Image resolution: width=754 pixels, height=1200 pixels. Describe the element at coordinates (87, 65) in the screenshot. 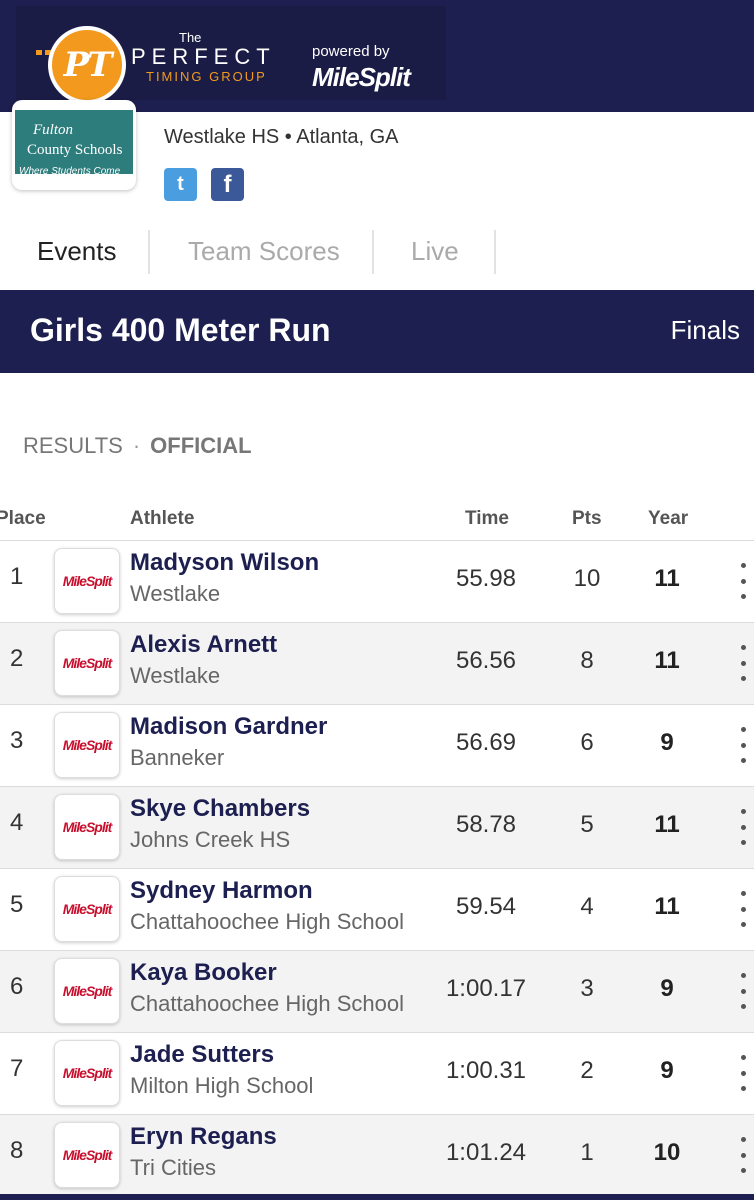

I see `perfect-timing-logo: PT` at that location.